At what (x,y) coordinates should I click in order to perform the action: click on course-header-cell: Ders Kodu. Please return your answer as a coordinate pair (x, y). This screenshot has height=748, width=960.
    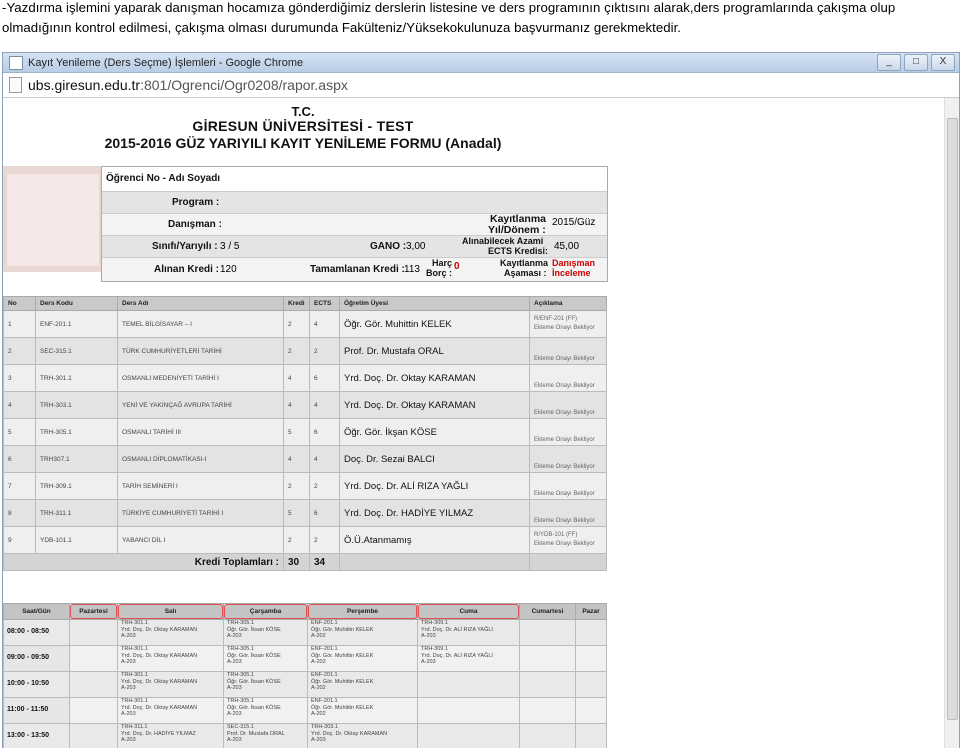
    Looking at the image, I should click on (77, 304).